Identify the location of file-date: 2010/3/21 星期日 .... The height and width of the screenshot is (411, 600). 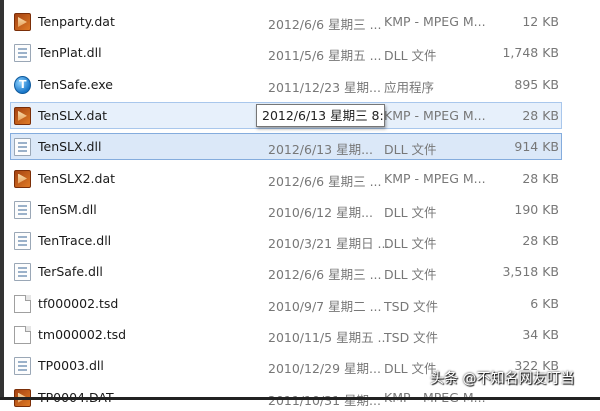
(329, 244).